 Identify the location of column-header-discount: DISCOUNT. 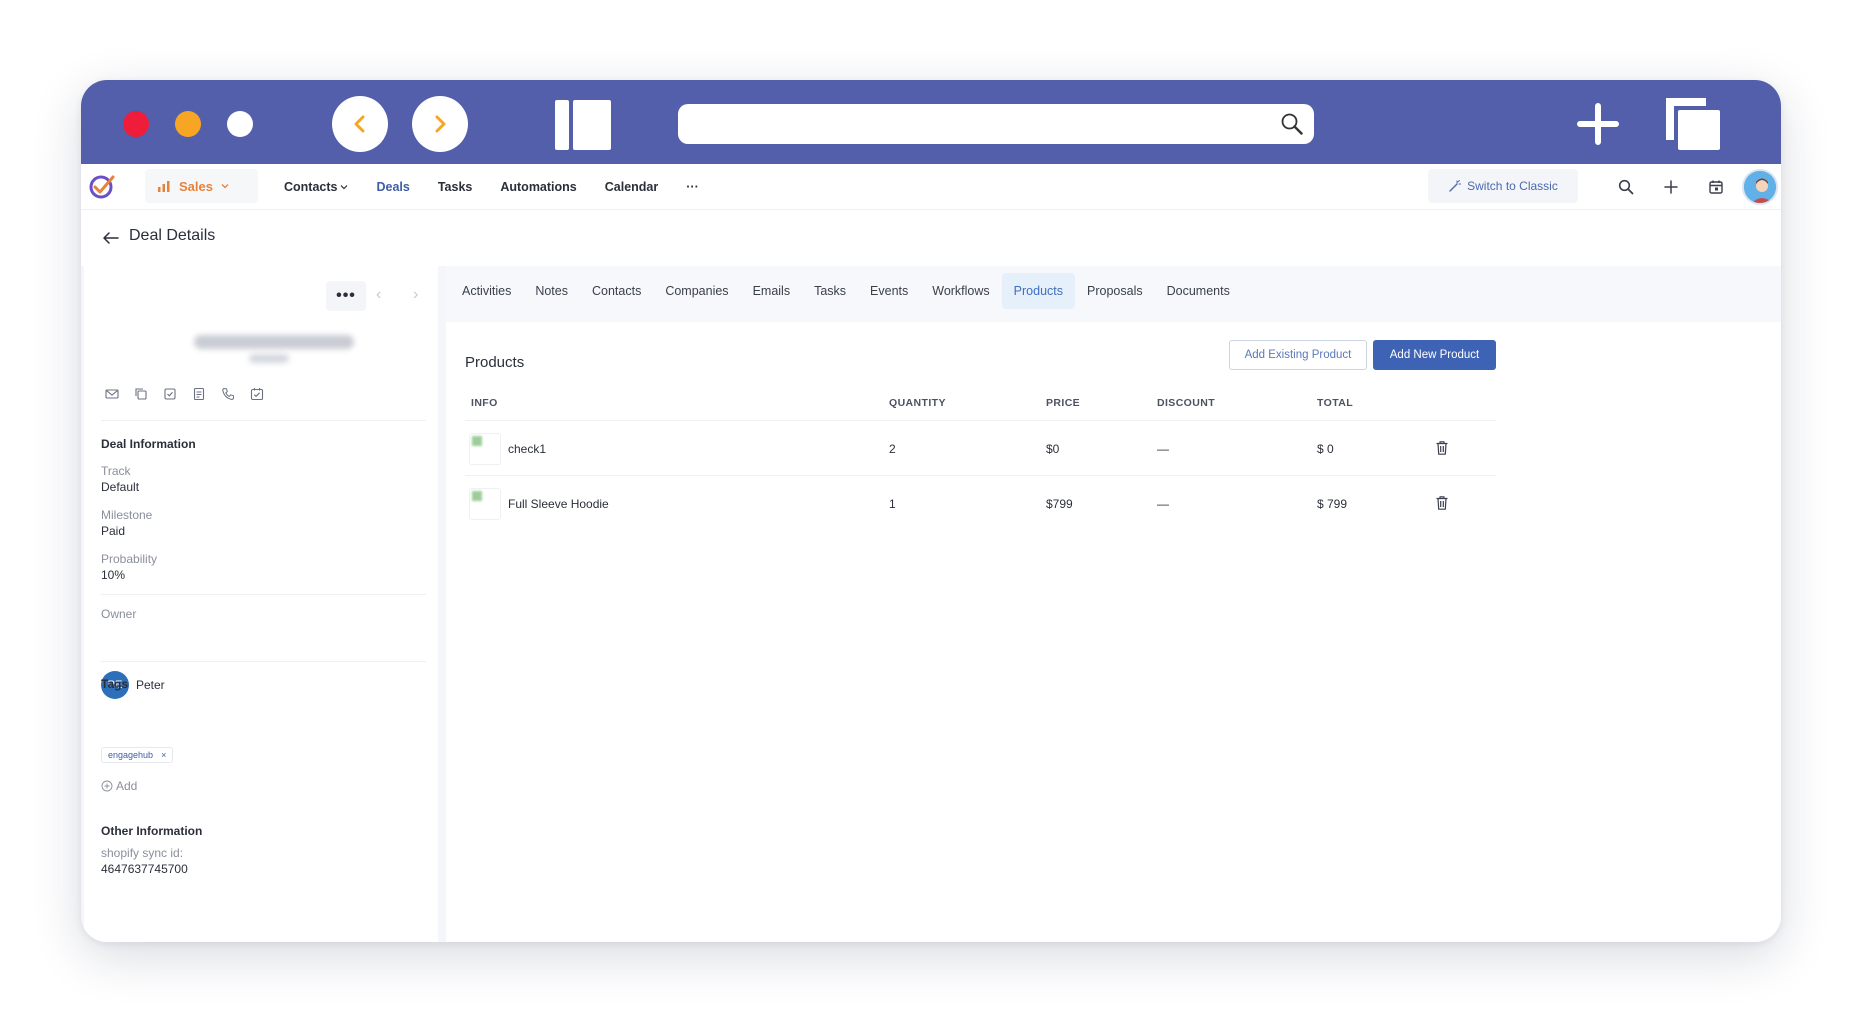
(1186, 403).